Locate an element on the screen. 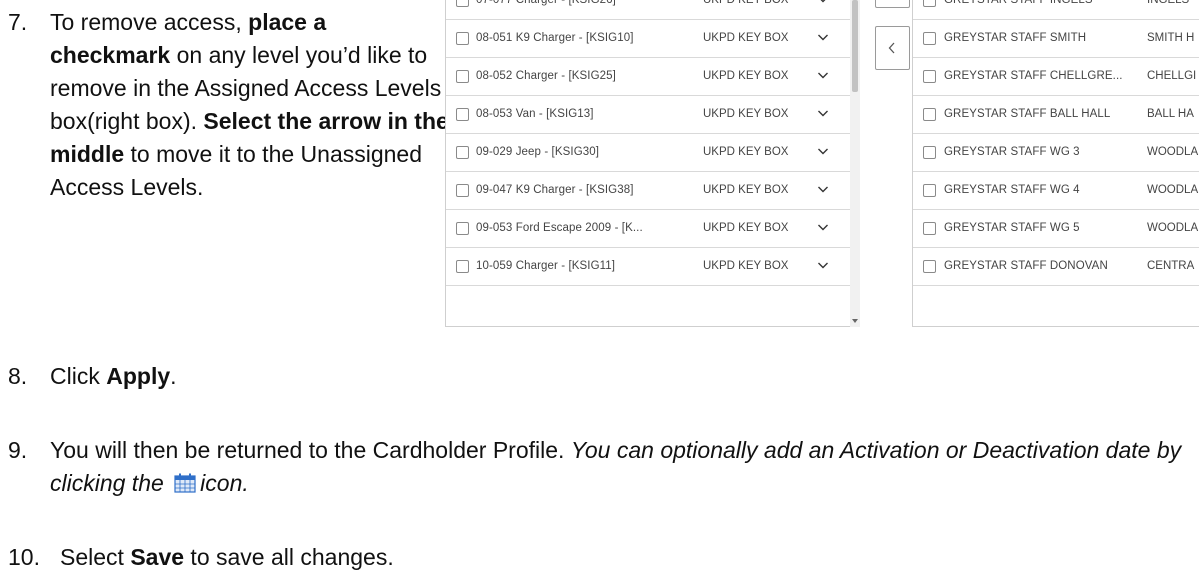 This screenshot has width=1199, height=578. list-item: 08-052 Charger - [KSIG25] UKPD KEY BOX is located at coordinates (651, 77).